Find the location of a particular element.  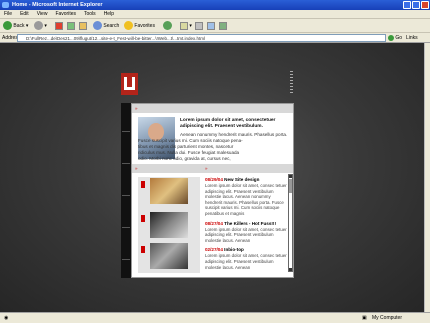

print-icon is located at coordinates (199, 25).